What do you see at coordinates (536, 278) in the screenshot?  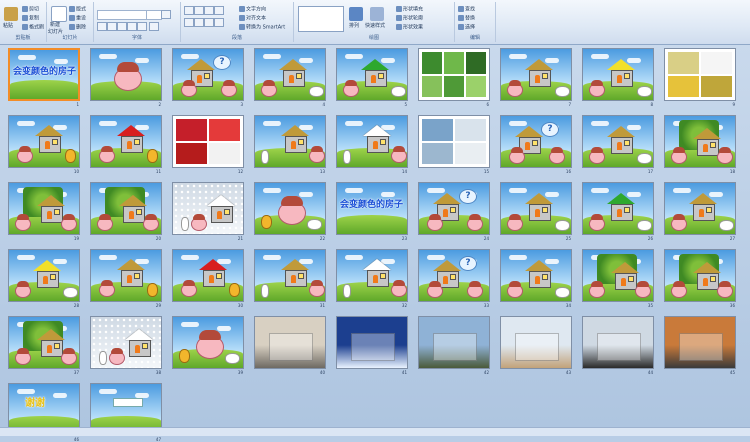 I see `slide-thumbnail: 34` at bounding box center [536, 278].